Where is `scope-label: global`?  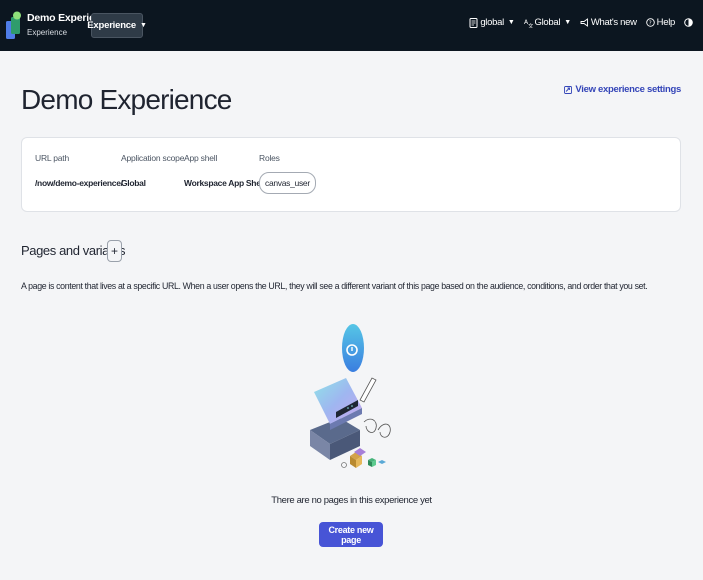
scope-label: global is located at coordinates (492, 22).